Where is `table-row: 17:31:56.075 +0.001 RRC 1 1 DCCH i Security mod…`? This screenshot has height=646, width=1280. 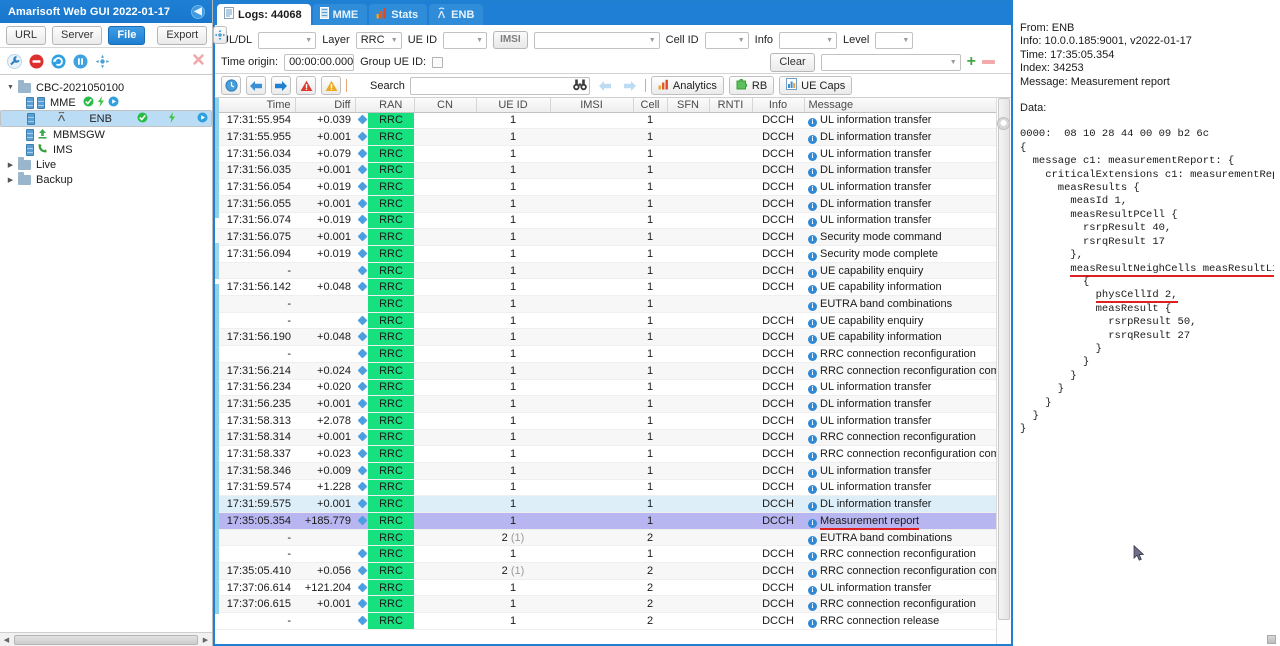
table-row: 17:31:56.075 +0.001 RRC 1 1 DCCH i Security mod… is located at coordinates (607, 237).